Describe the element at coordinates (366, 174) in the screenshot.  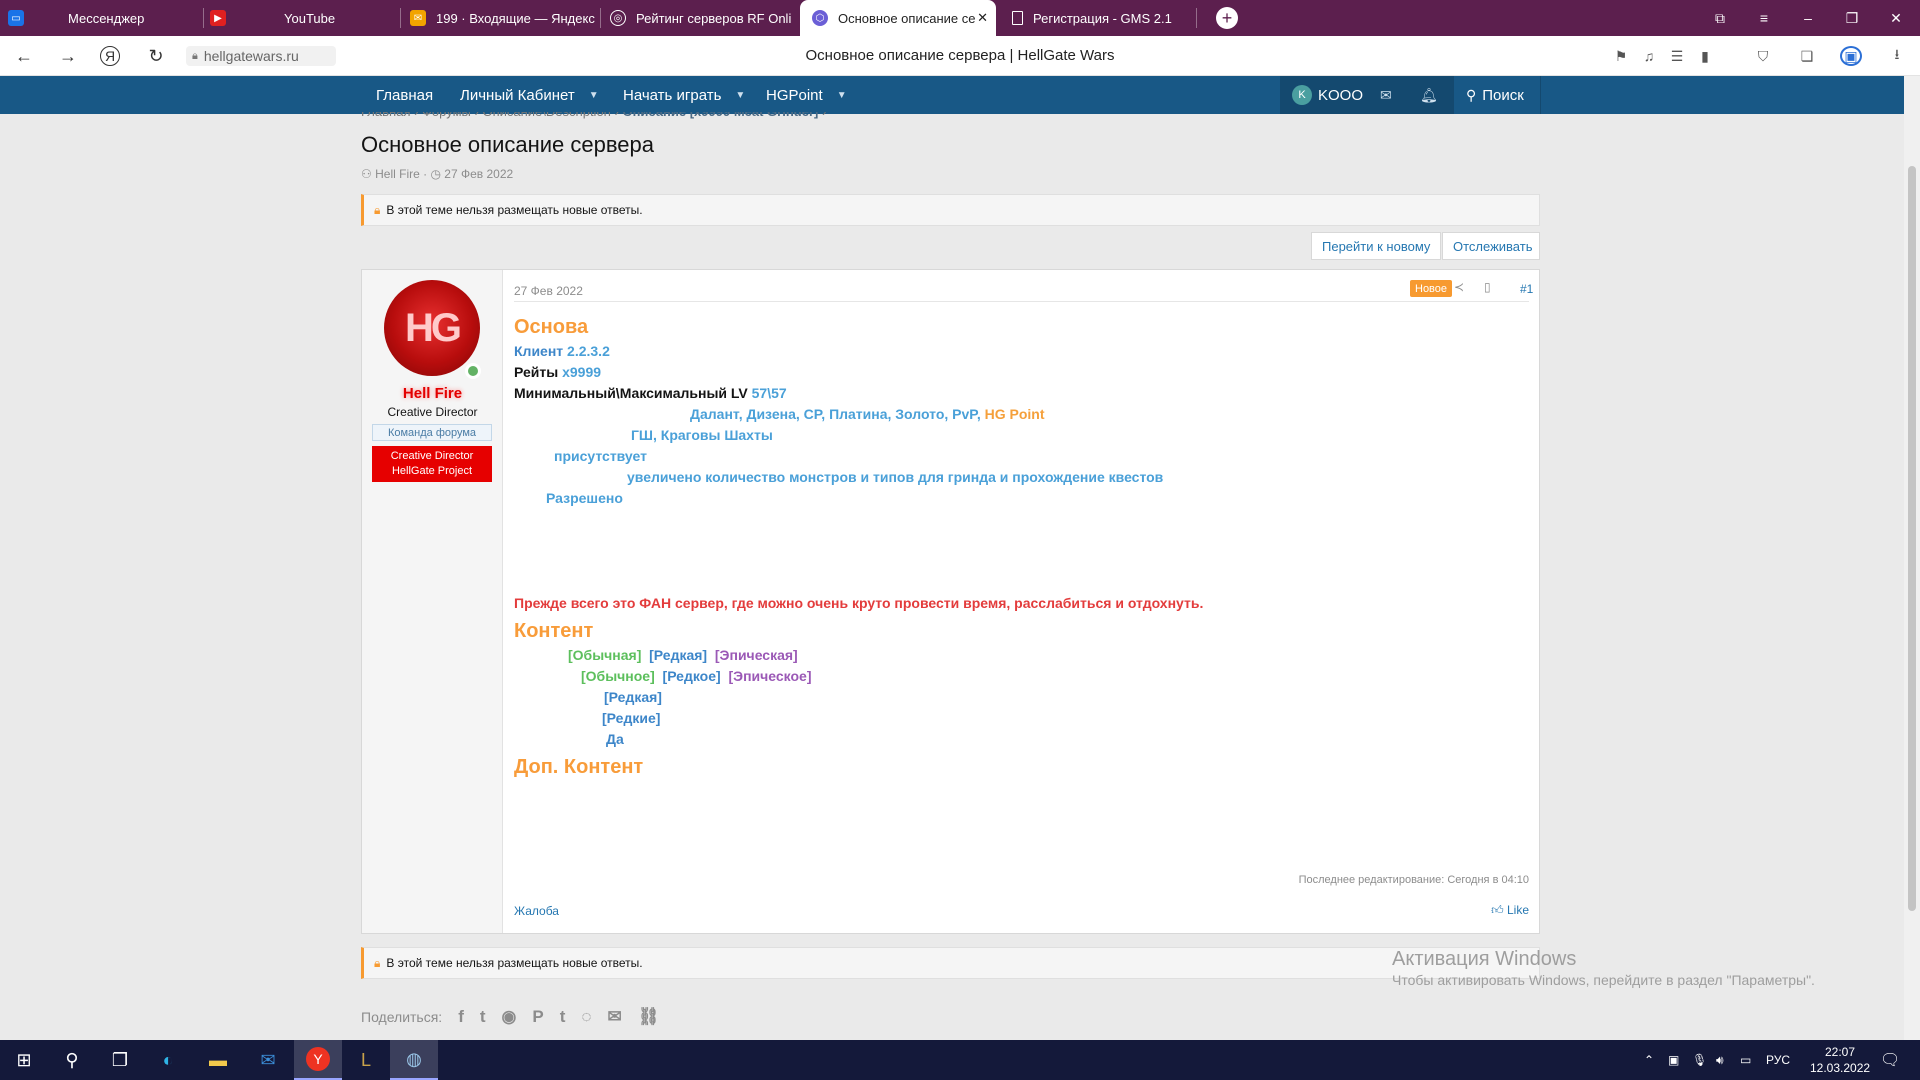
I see `user-icon: ⚇` at that location.